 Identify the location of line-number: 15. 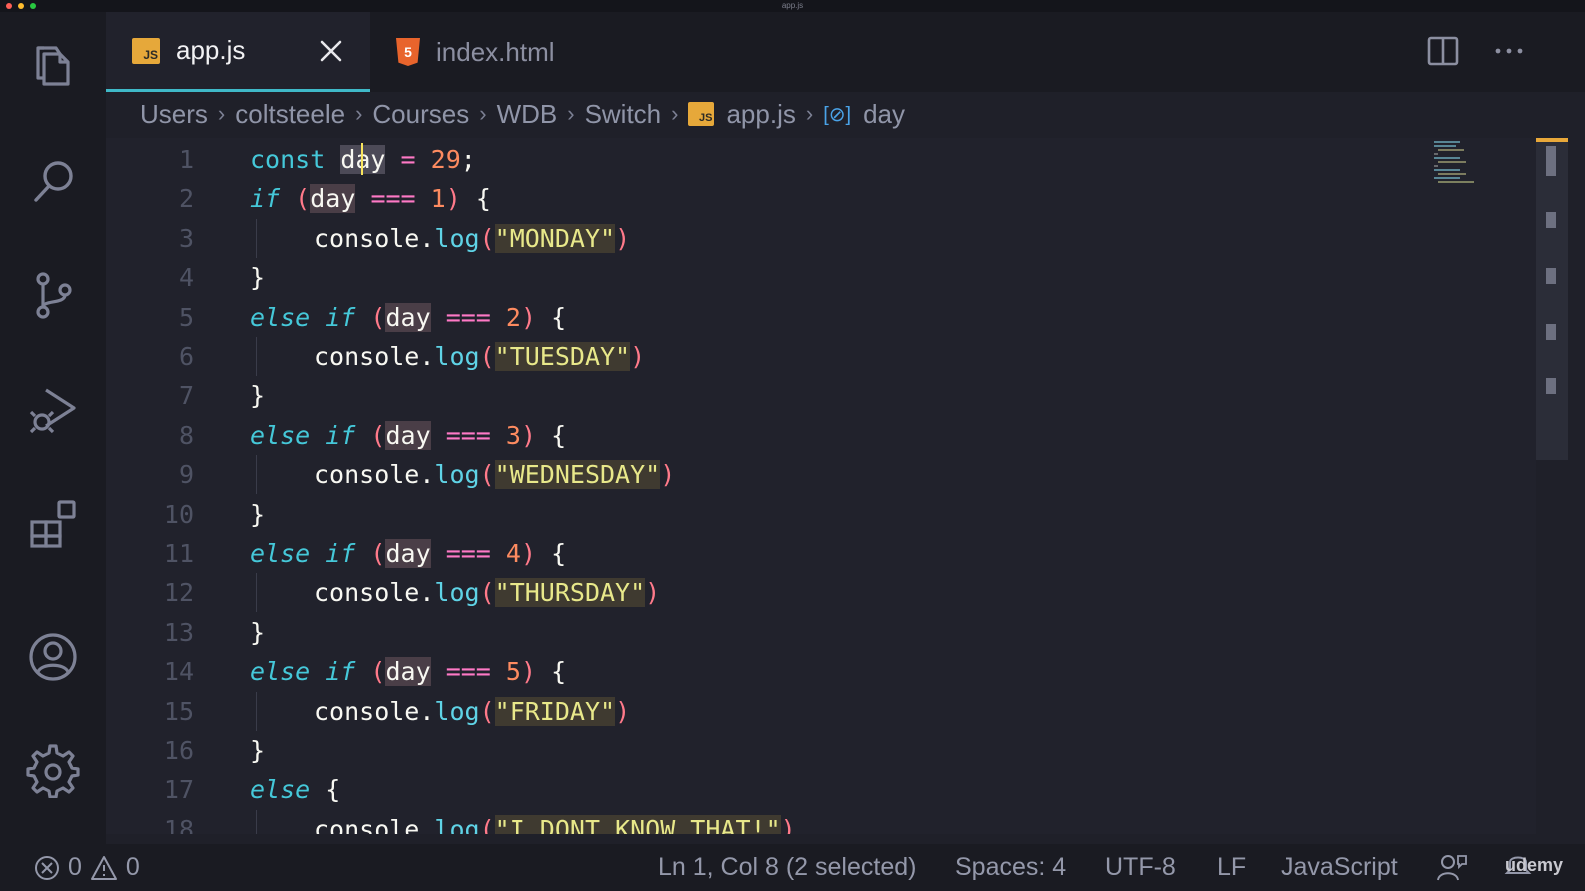
(178, 711).